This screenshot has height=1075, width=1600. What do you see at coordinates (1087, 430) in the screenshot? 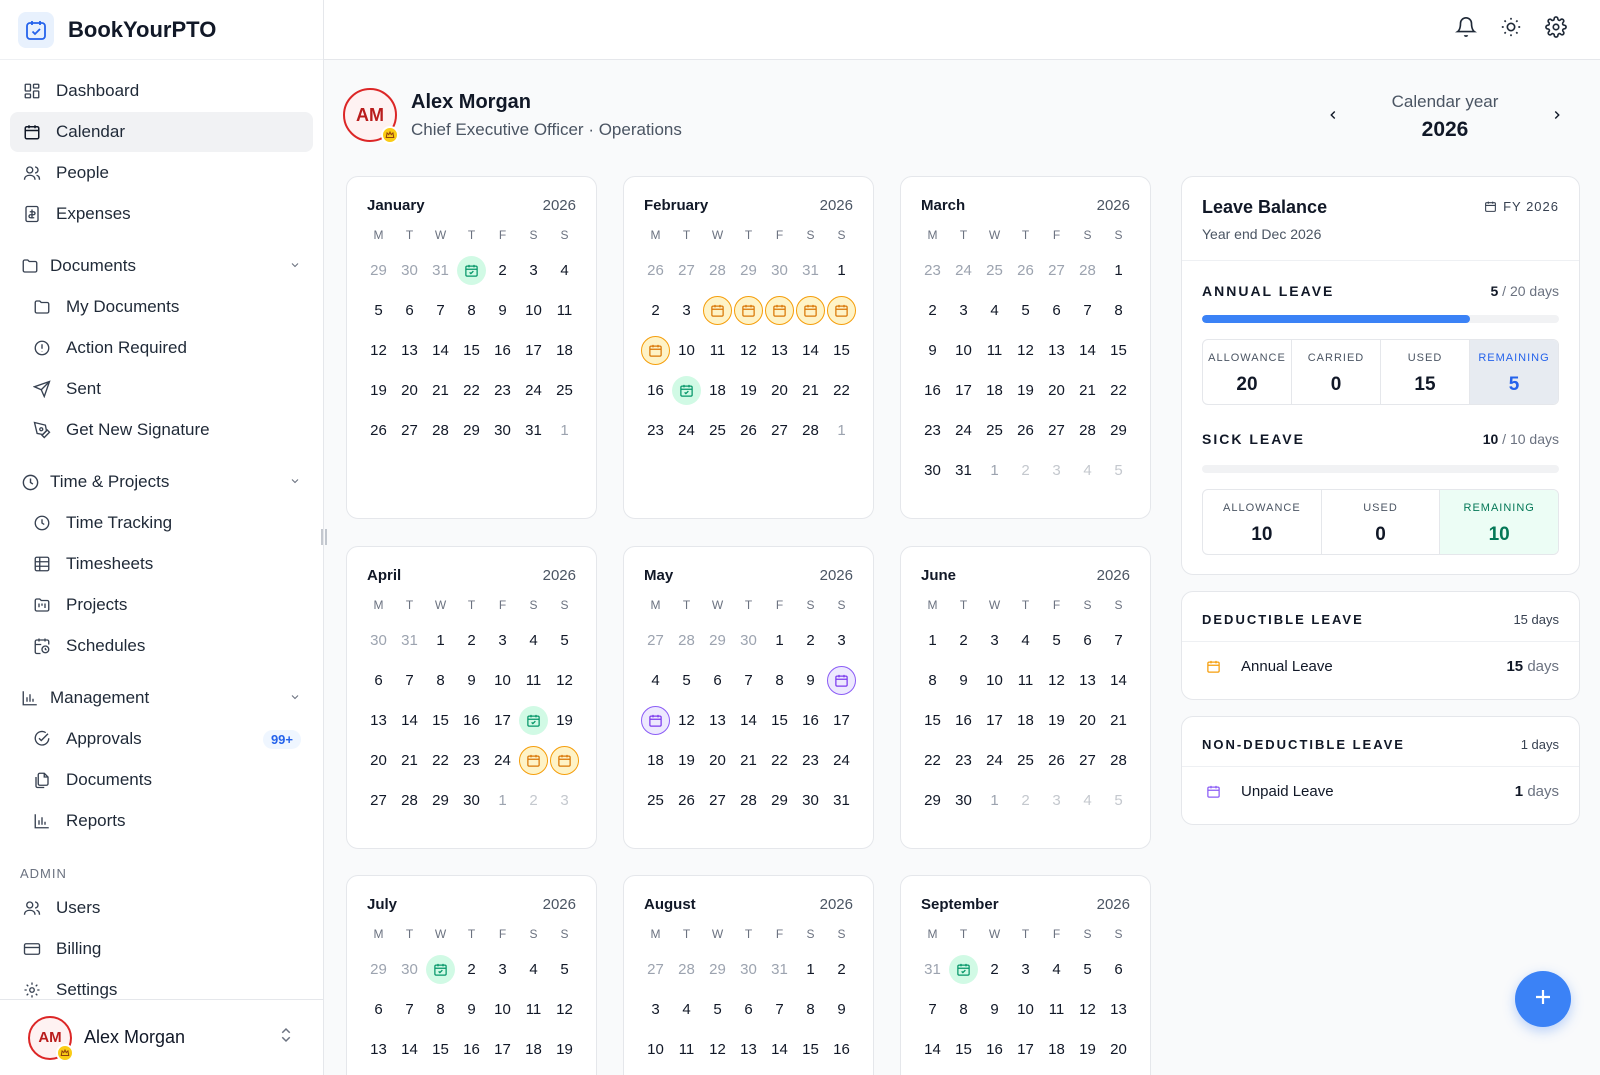
I see `day-cell: 28` at bounding box center [1087, 430].